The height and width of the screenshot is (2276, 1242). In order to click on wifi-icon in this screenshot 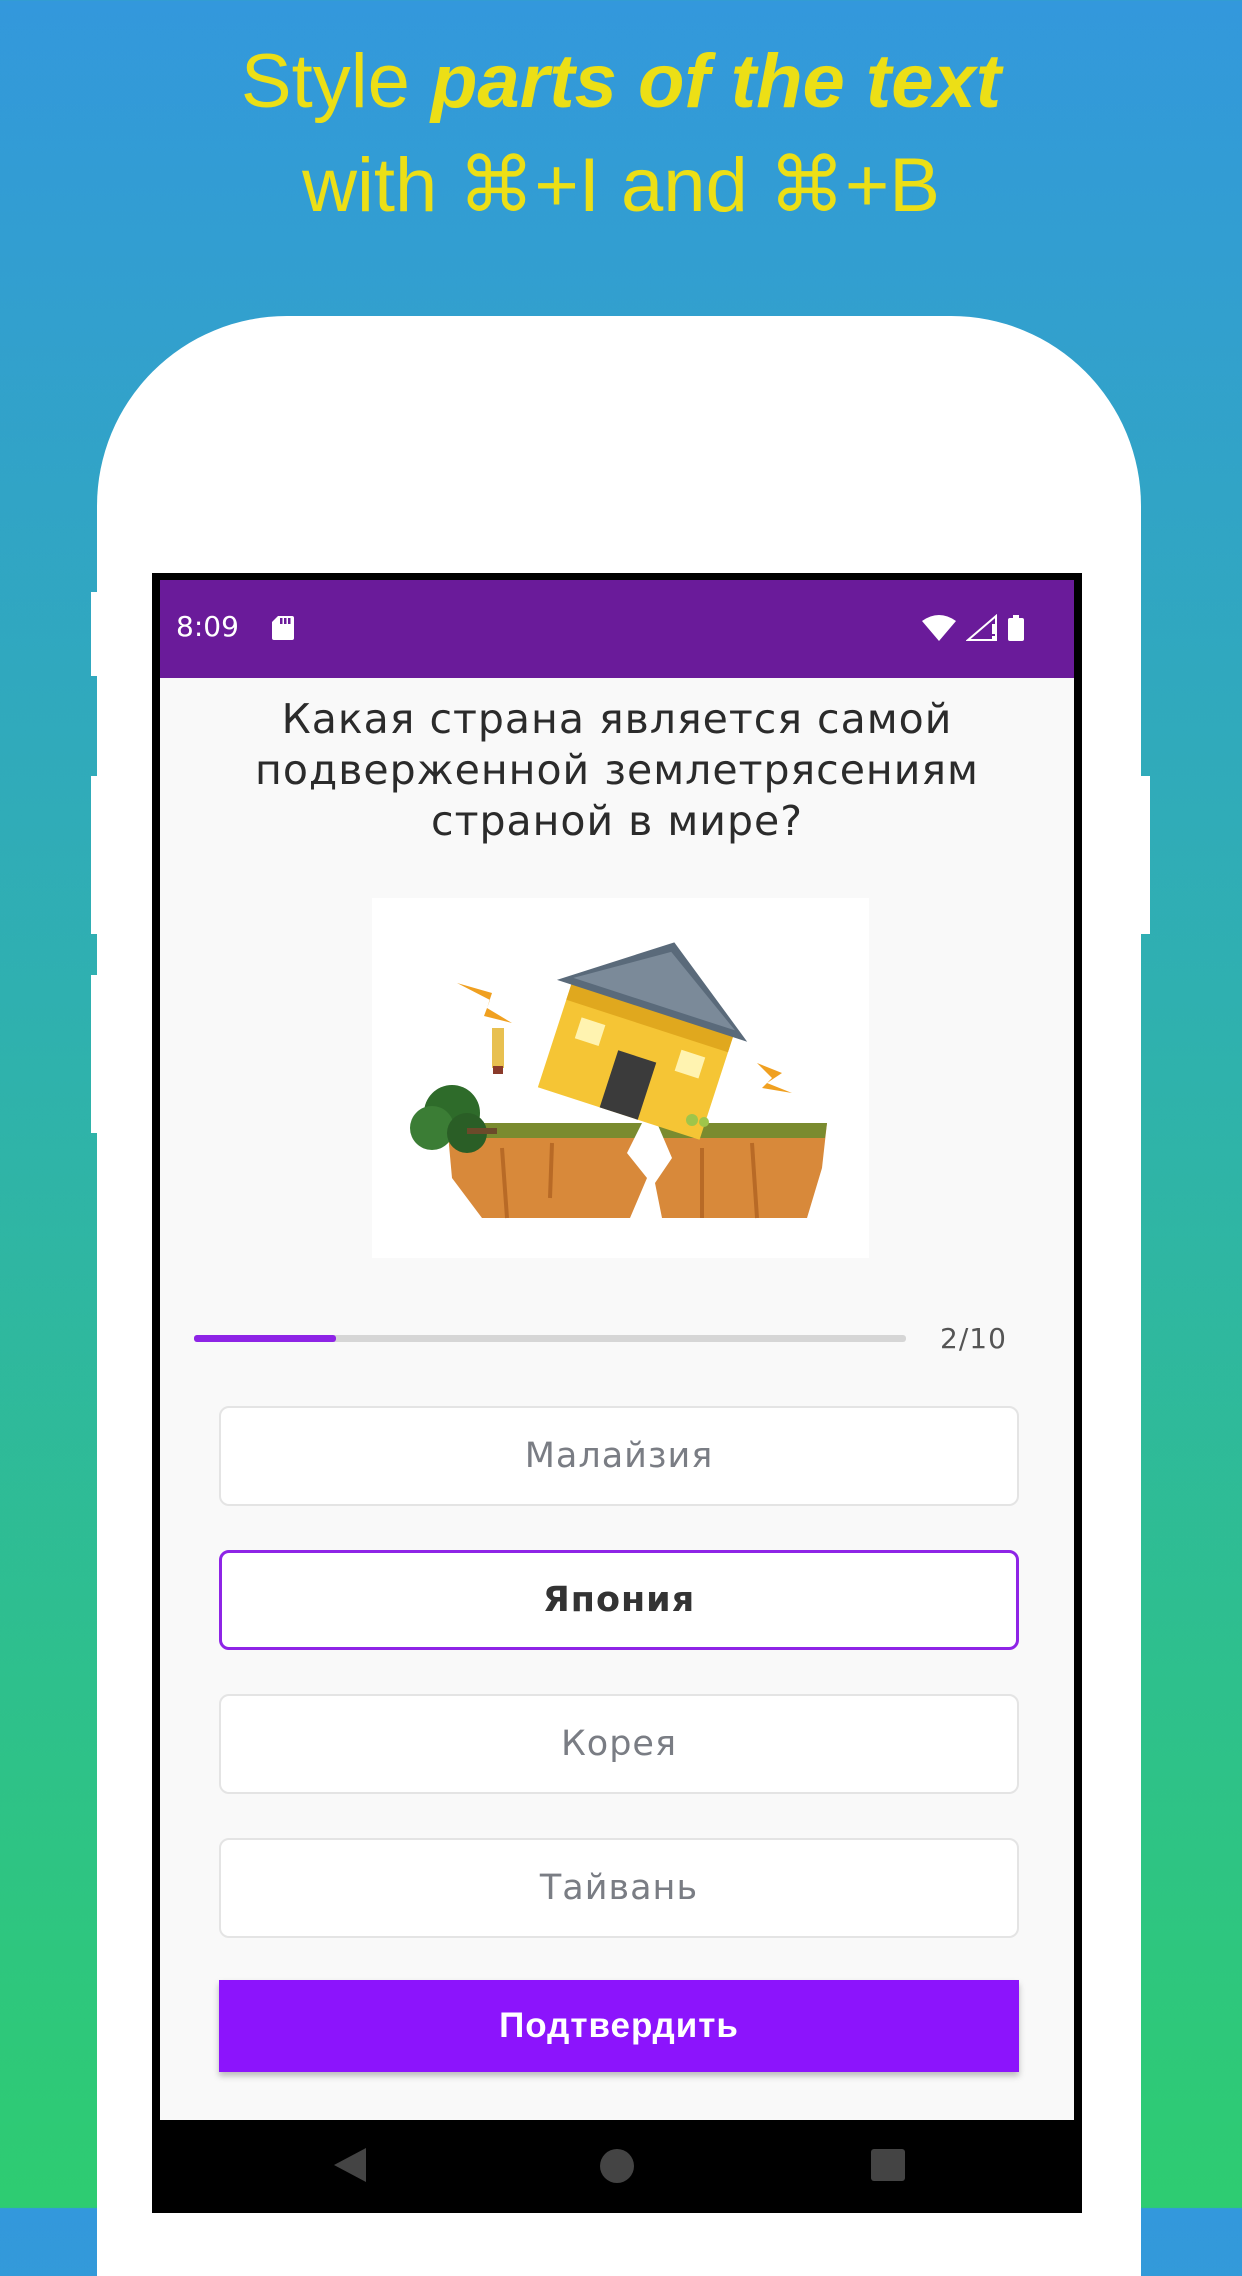, I will do `click(939, 630)`.